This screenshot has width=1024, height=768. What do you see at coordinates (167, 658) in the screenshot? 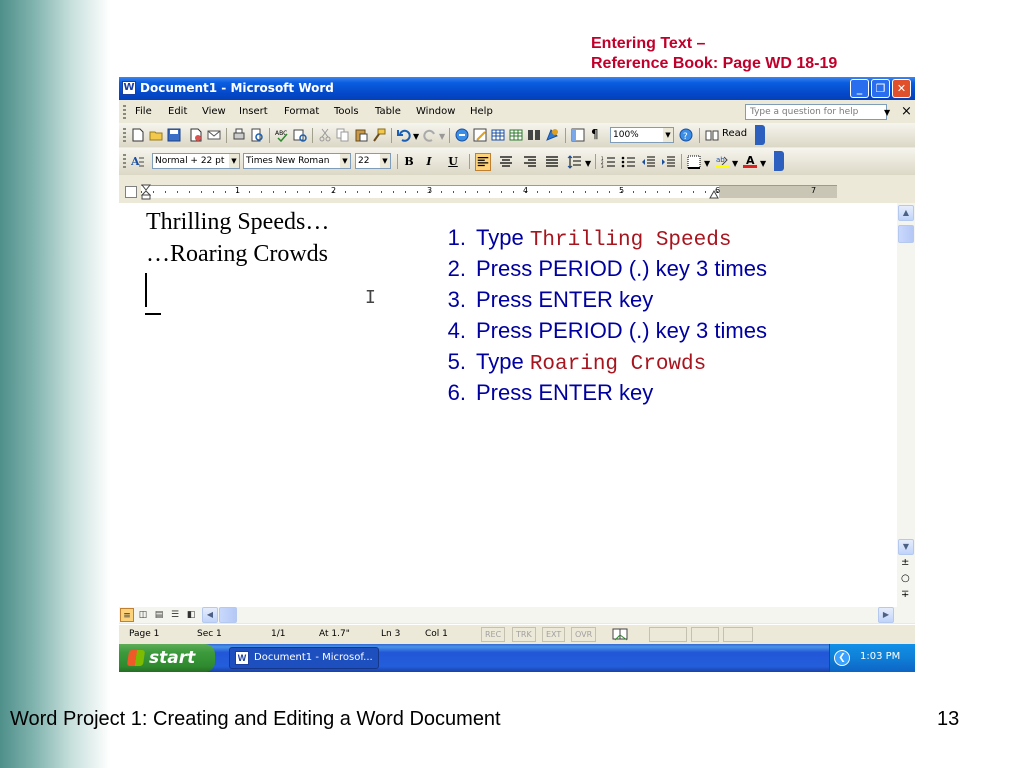
I see `start-button: start` at bounding box center [167, 658].